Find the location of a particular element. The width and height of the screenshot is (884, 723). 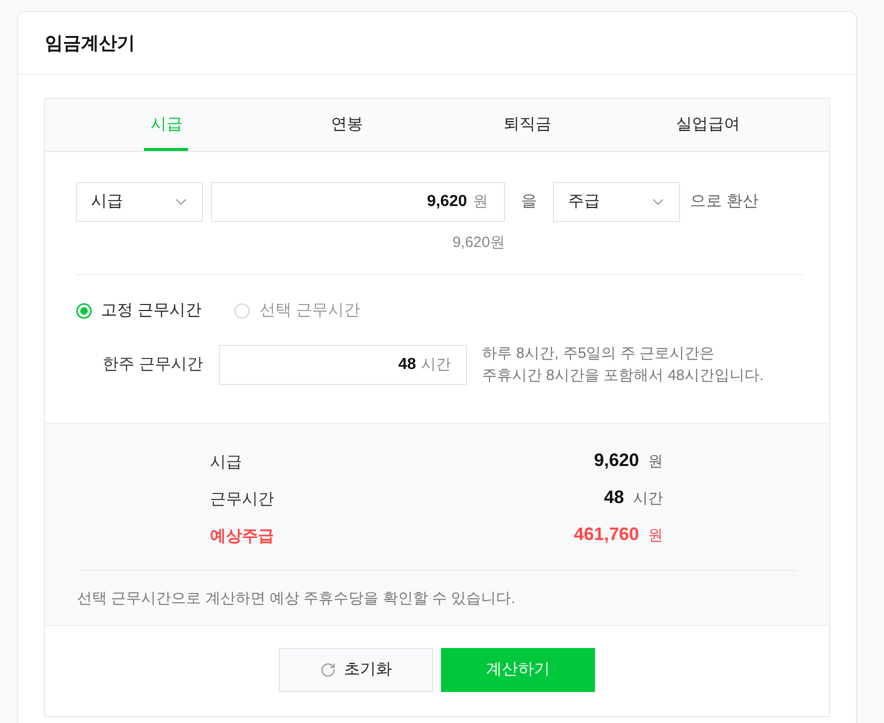

tab: 연봉 is located at coordinates (346, 125).